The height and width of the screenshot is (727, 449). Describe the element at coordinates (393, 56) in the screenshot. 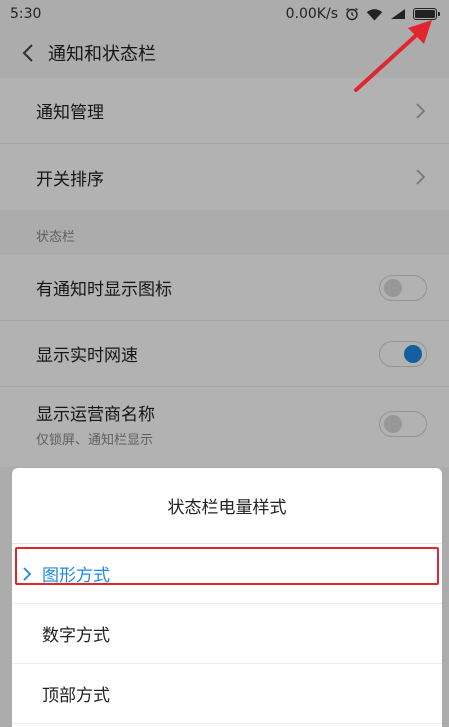

I see `annotation-arrow-icon` at that location.